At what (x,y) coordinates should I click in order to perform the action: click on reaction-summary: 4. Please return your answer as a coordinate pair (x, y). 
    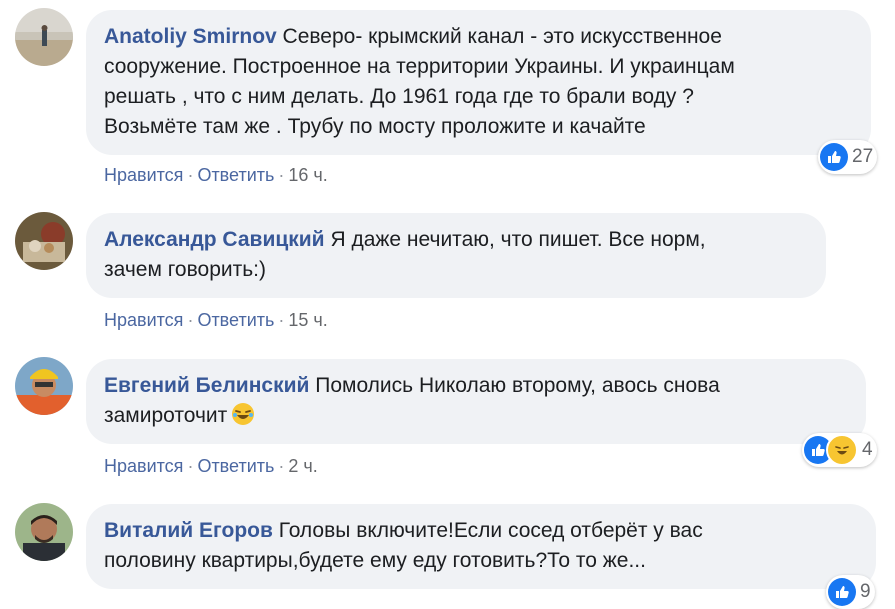
    Looking at the image, I should click on (839, 450).